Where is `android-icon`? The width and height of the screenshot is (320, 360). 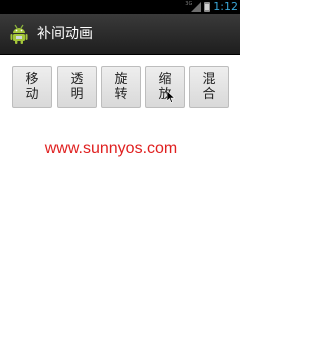
android-icon is located at coordinates (19, 34).